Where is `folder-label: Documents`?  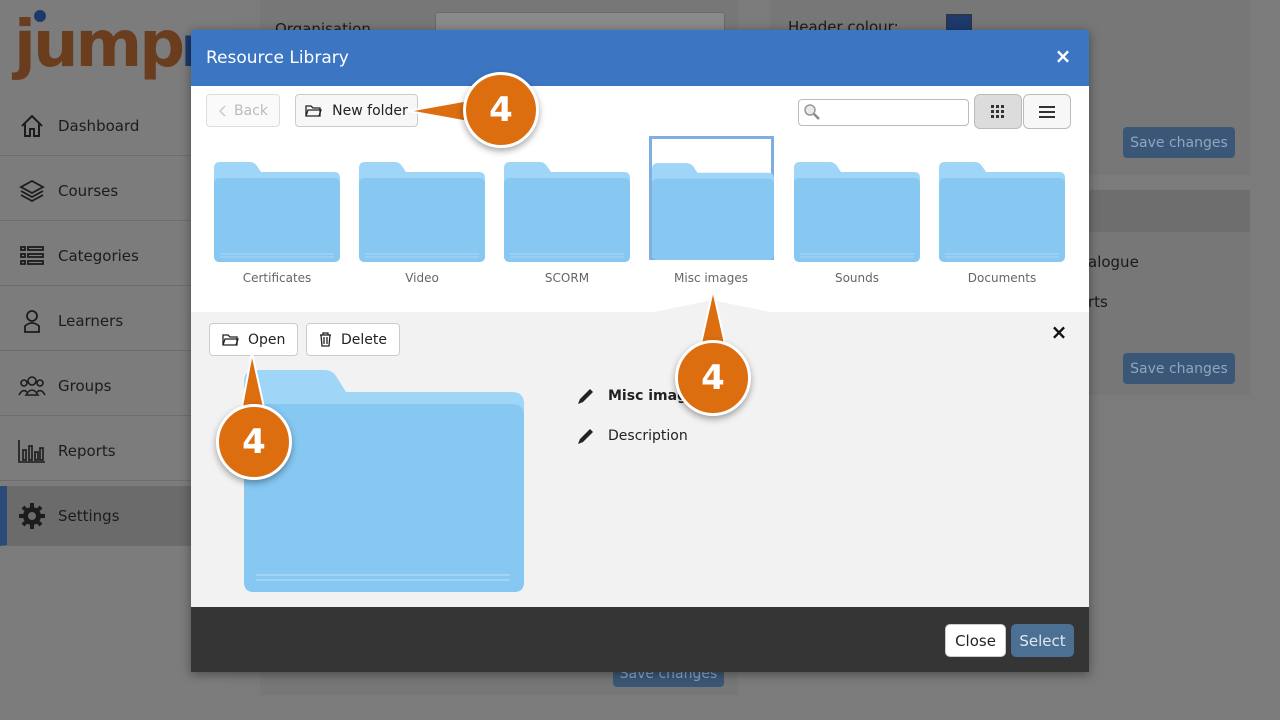
folder-label: Documents is located at coordinates (1002, 278).